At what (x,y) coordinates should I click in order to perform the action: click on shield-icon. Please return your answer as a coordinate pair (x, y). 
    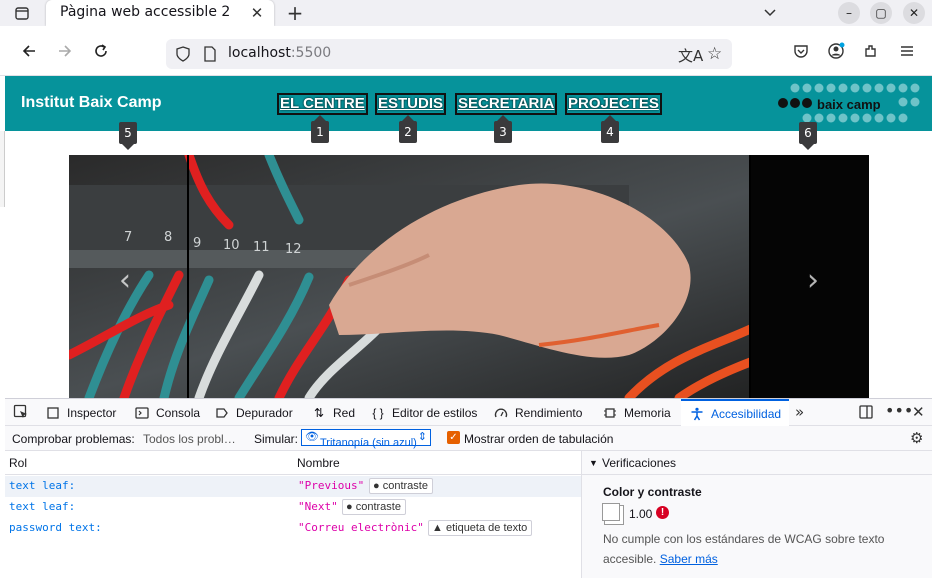
    Looking at the image, I should click on (183, 56).